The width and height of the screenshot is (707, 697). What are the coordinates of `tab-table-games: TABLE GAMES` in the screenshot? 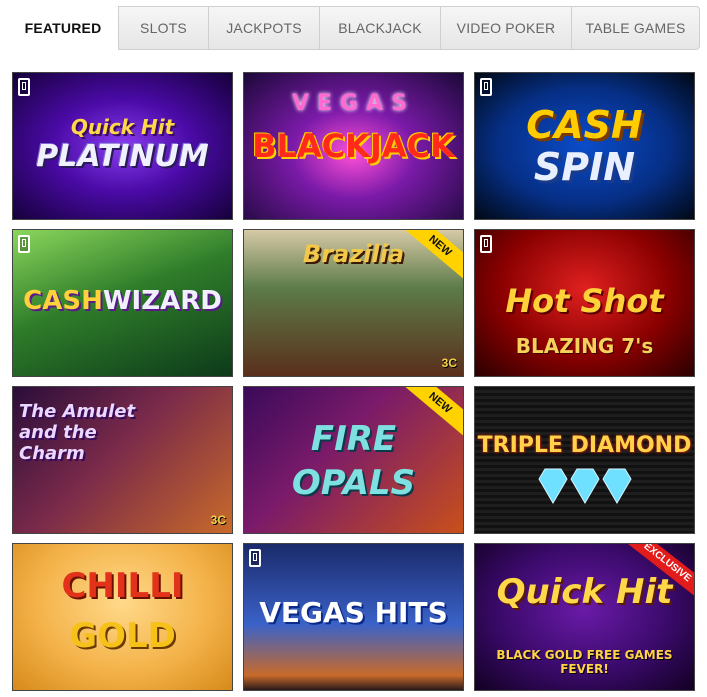 It's located at (636, 28).